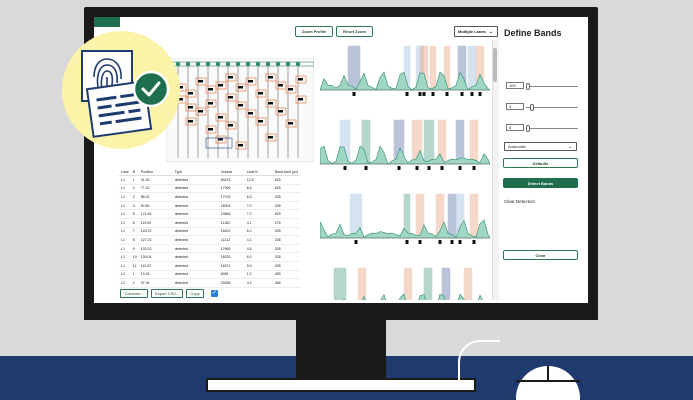  What do you see at coordinates (214, 293) in the screenshot?
I see `include-header-checkbox: ✓` at bounding box center [214, 293].